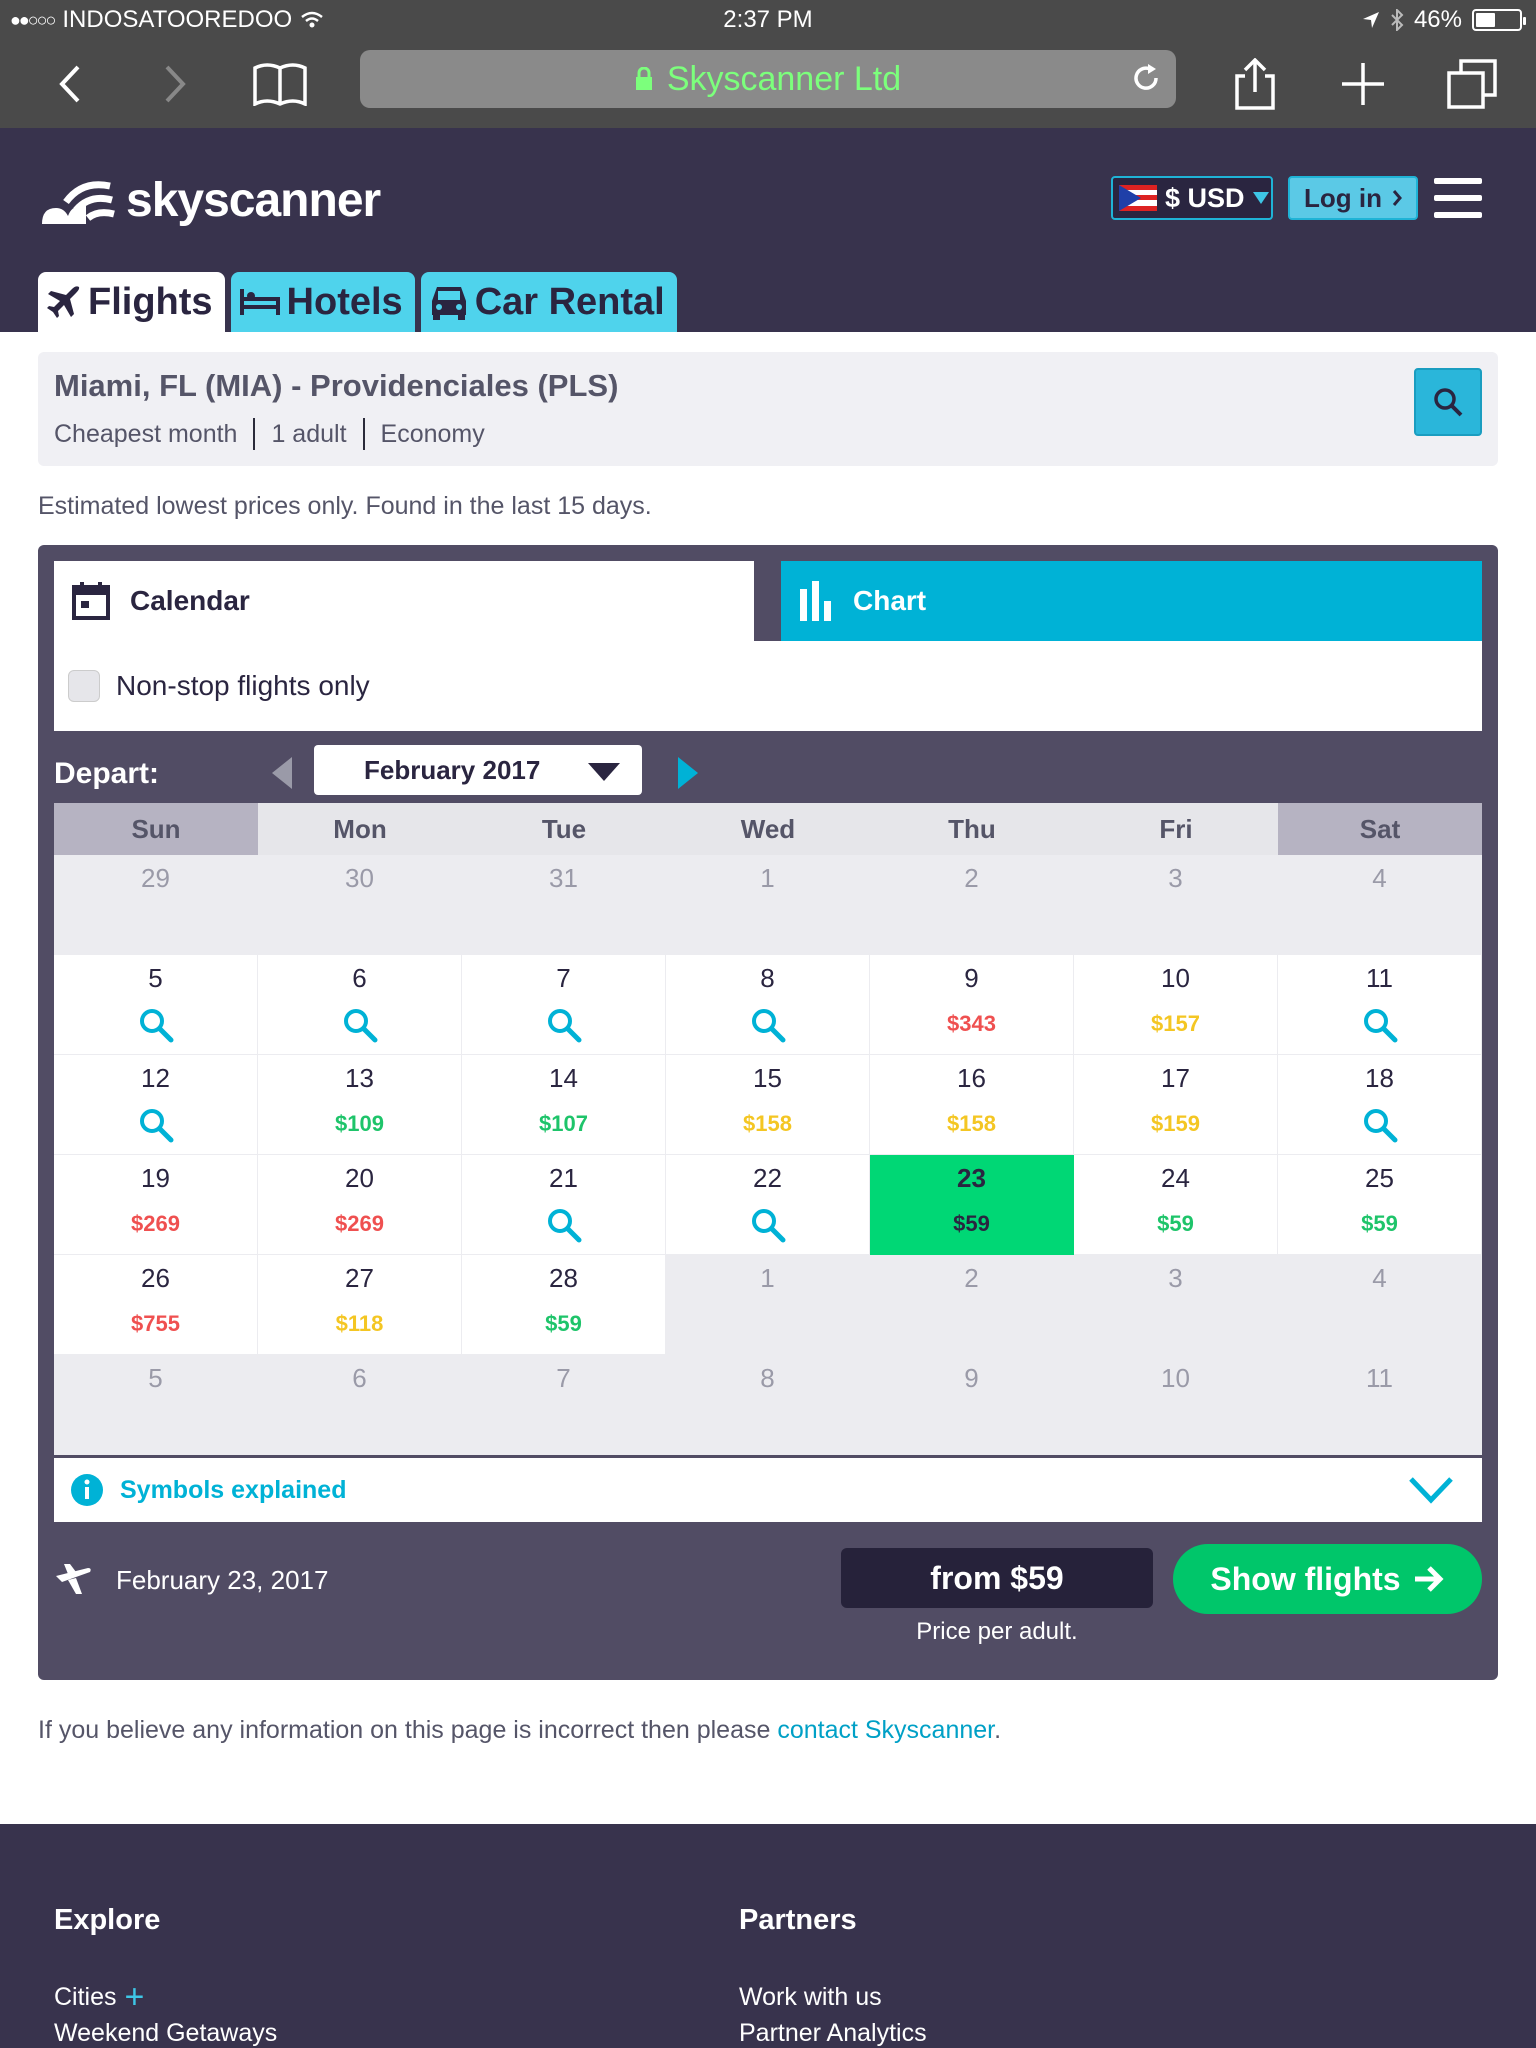 This screenshot has height=2048, width=1536. I want to click on tab-car-rental: Car Rental, so click(548, 302).